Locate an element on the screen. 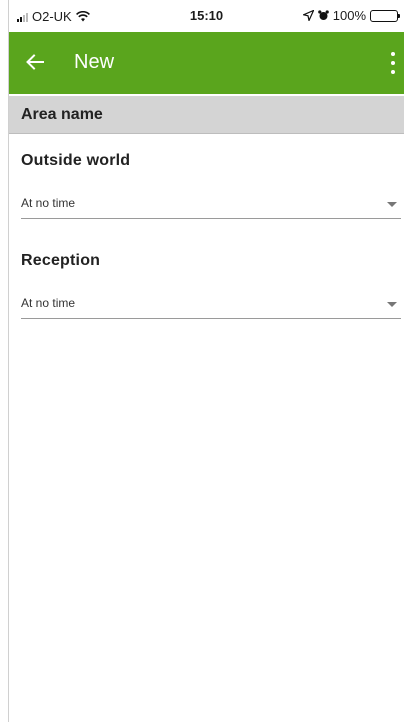 This screenshot has height=722, width=404. status-bar: O2-UK 15:10 100% is located at coordinates (206, 16).